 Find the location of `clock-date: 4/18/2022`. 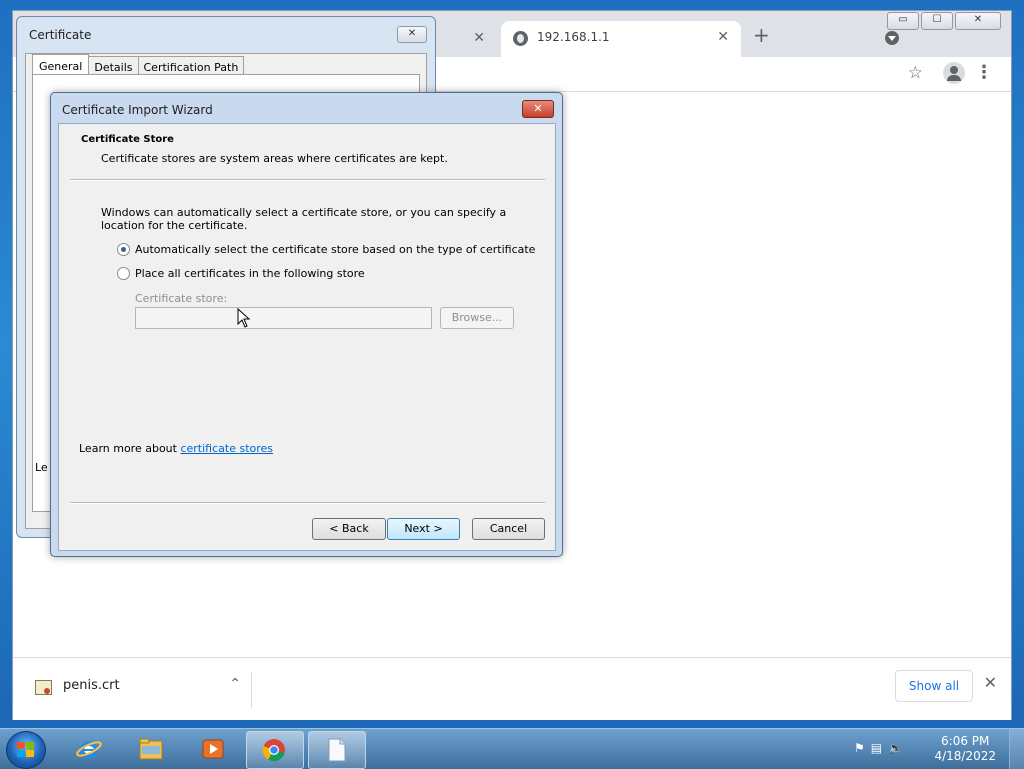

clock-date: 4/18/2022 is located at coordinates (965, 756).